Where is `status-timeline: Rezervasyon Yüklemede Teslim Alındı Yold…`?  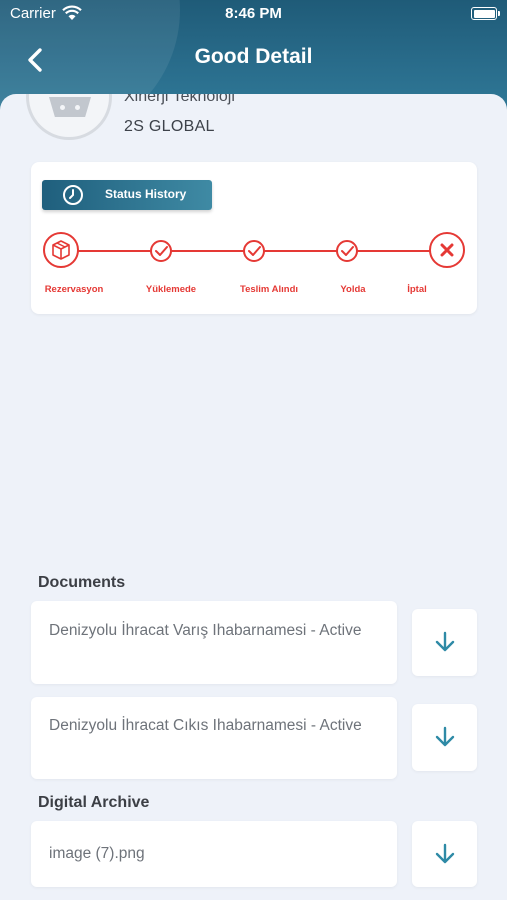
status-timeline: Rezervasyon Yüklemede Teslim Alındı Yold… is located at coordinates (254, 265).